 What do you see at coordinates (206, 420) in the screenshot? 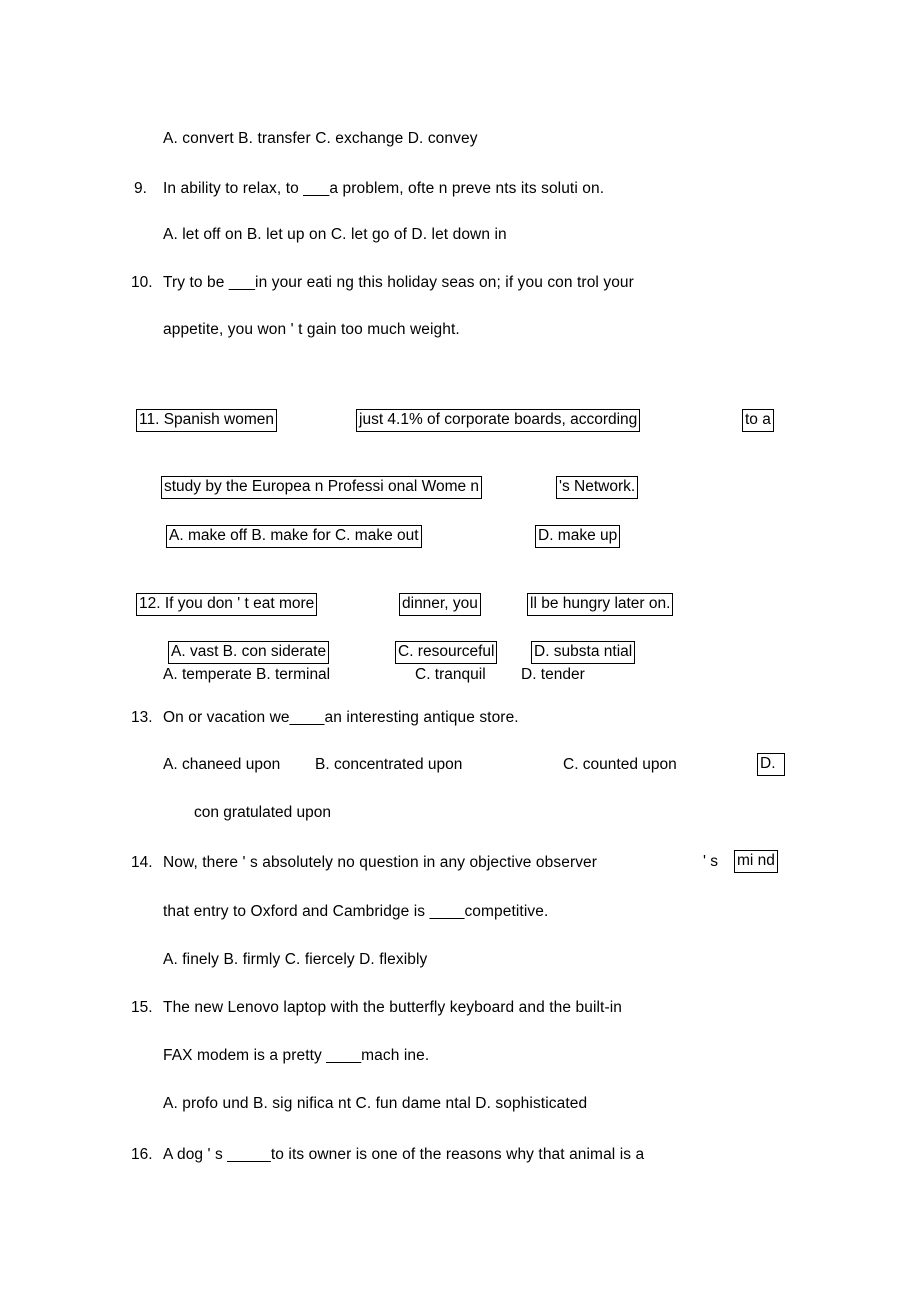
I see `q11-stem-box-1: 11. Spanish women` at bounding box center [206, 420].